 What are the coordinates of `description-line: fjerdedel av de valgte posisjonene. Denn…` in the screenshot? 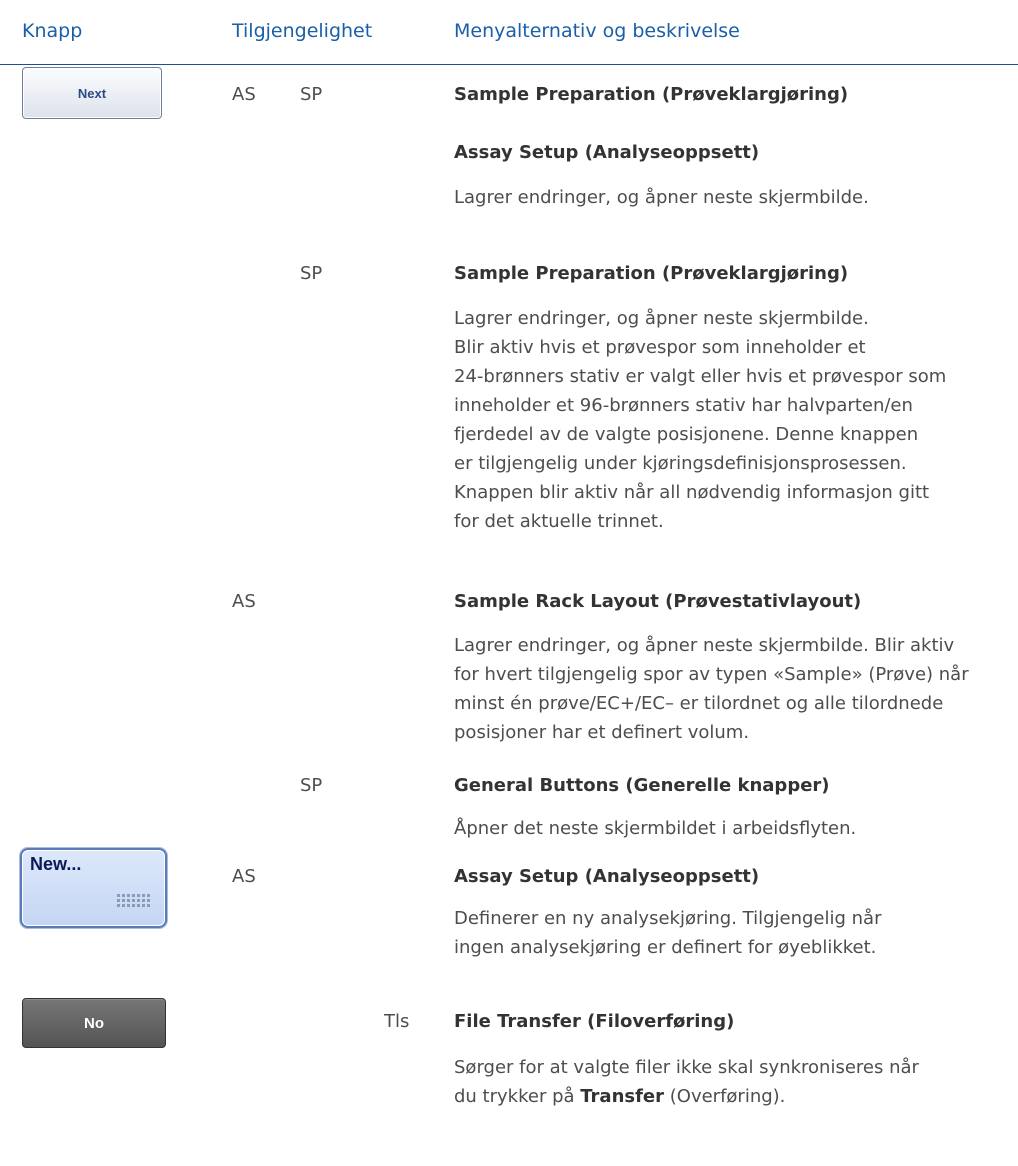 It's located at (686, 434).